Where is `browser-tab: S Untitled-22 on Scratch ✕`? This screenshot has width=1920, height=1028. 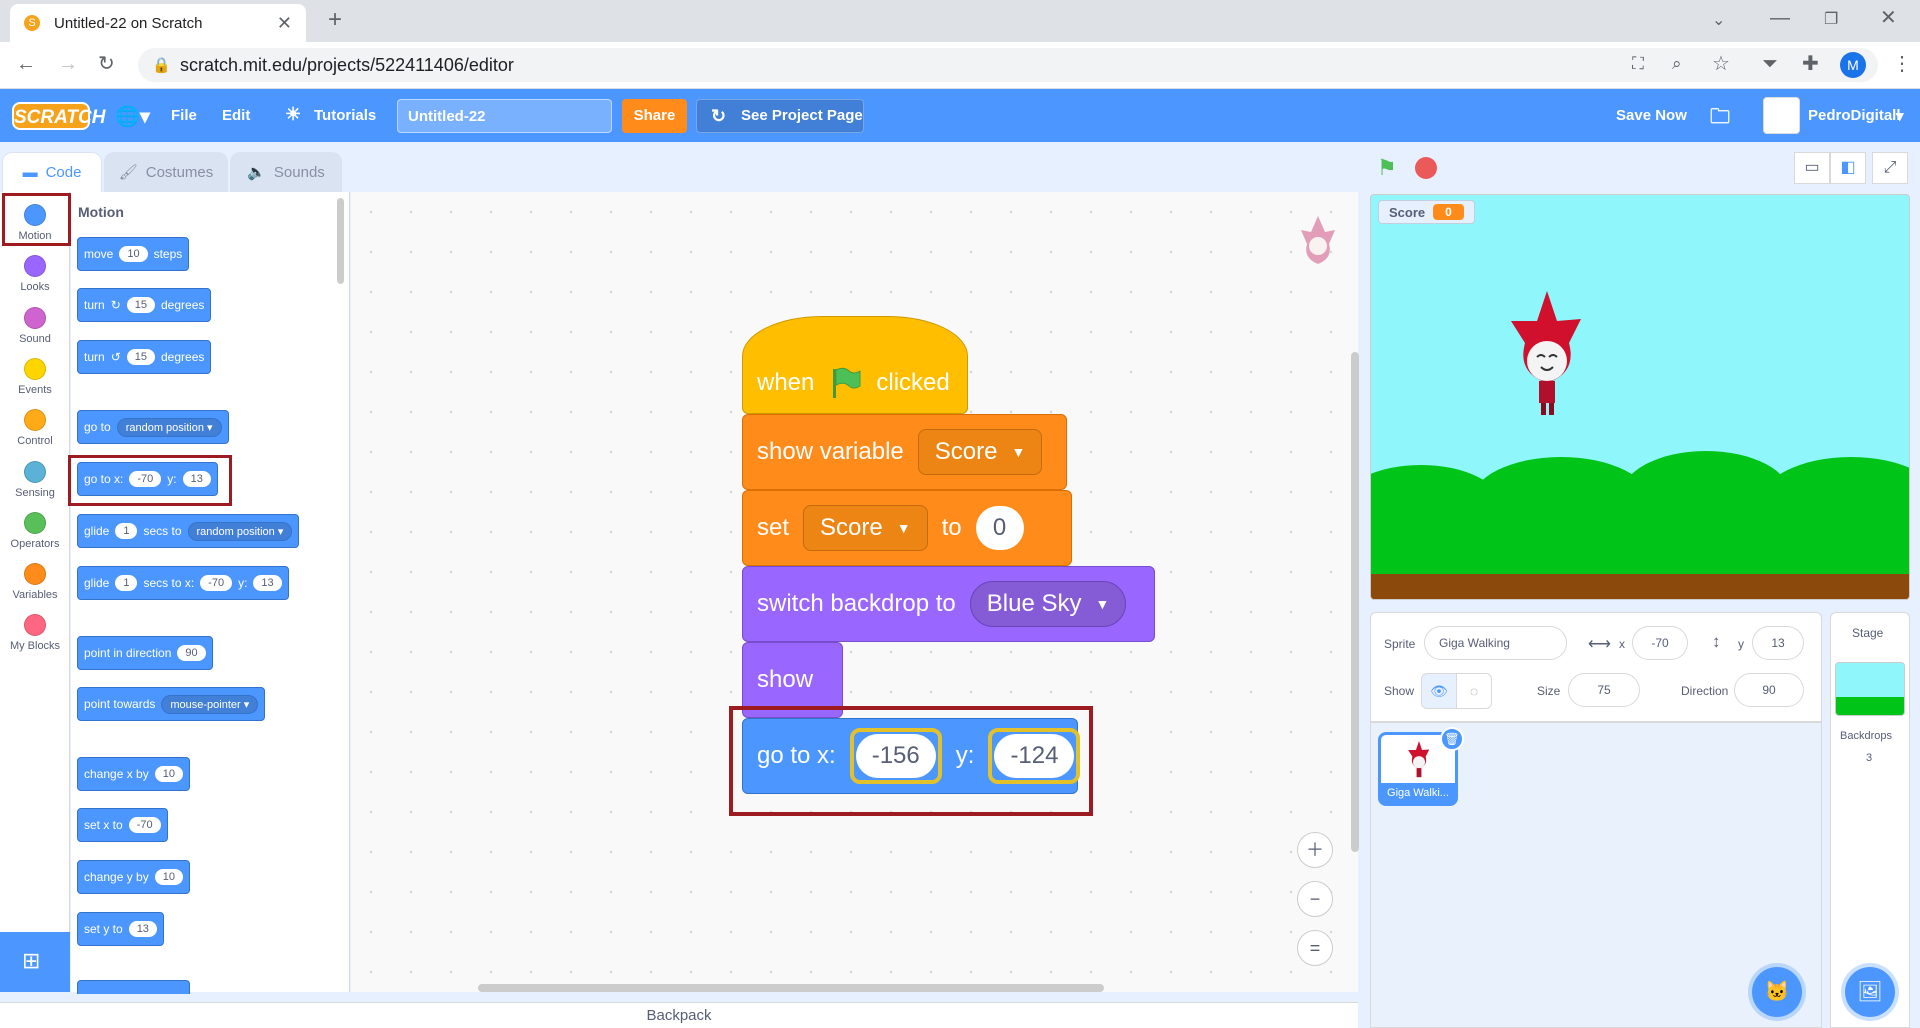
browser-tab: S Untitled-22 on Scratch ✕ is located at coordinates (158, 23).